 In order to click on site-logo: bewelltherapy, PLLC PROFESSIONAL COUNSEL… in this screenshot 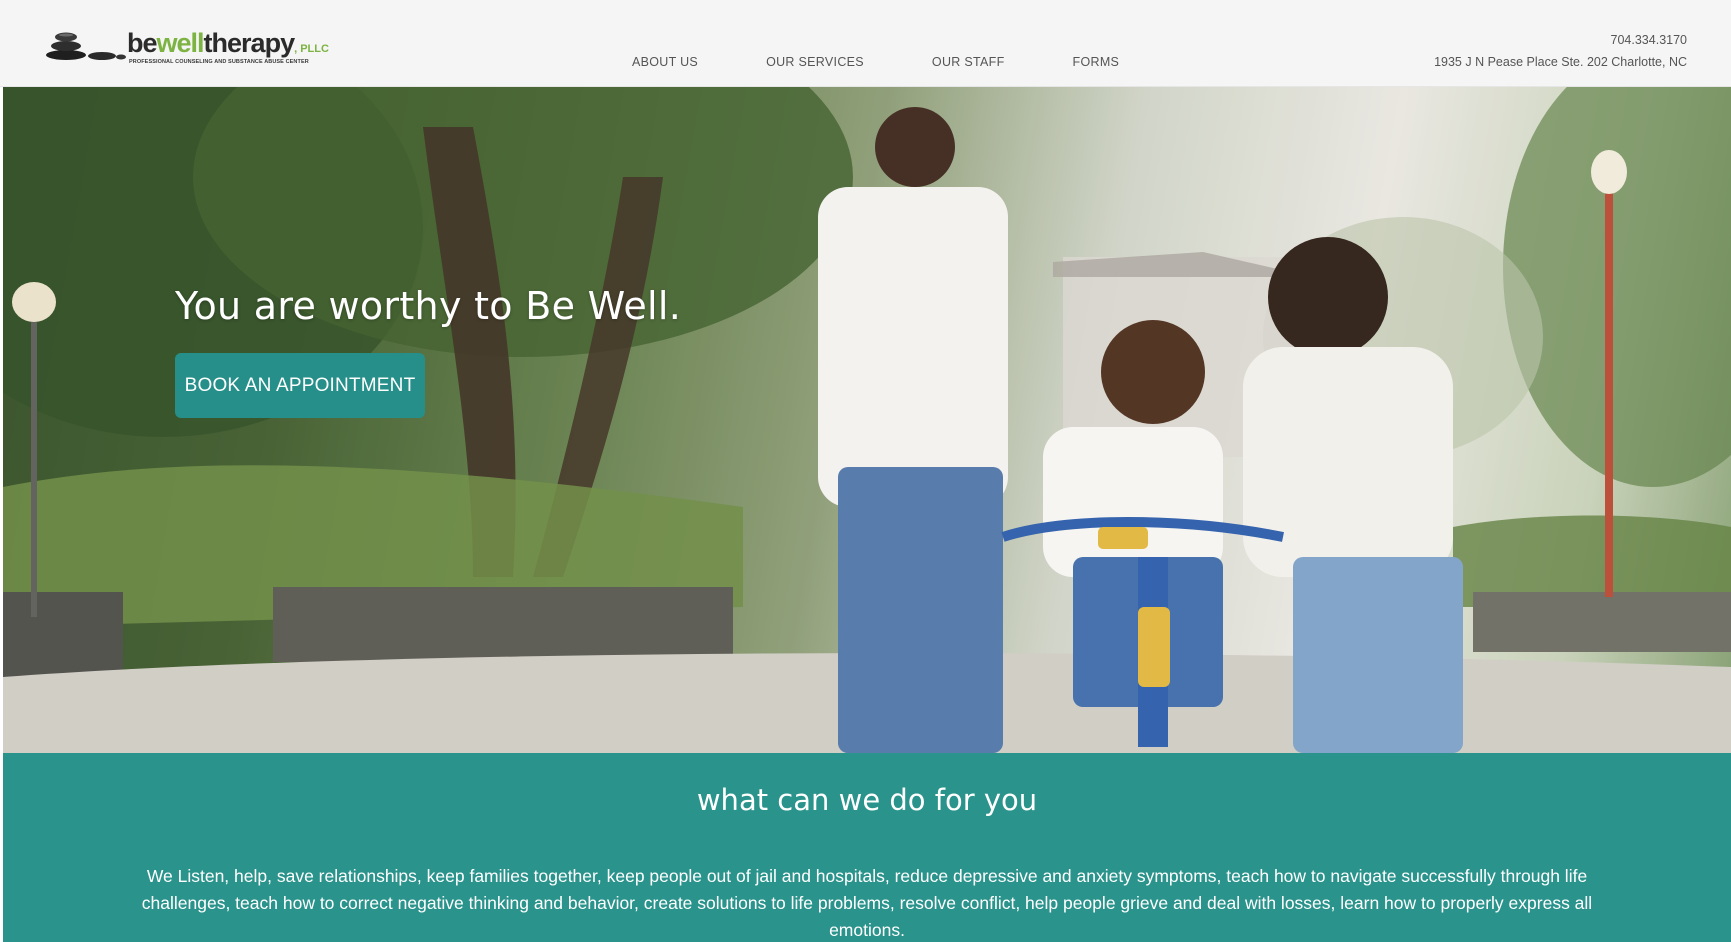, I will do `click(187, 49)`.